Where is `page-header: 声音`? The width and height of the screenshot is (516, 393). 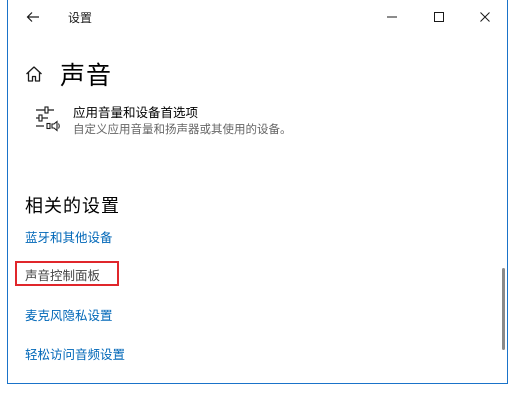 page-header: 声音 is located at coordinates (68, 74).